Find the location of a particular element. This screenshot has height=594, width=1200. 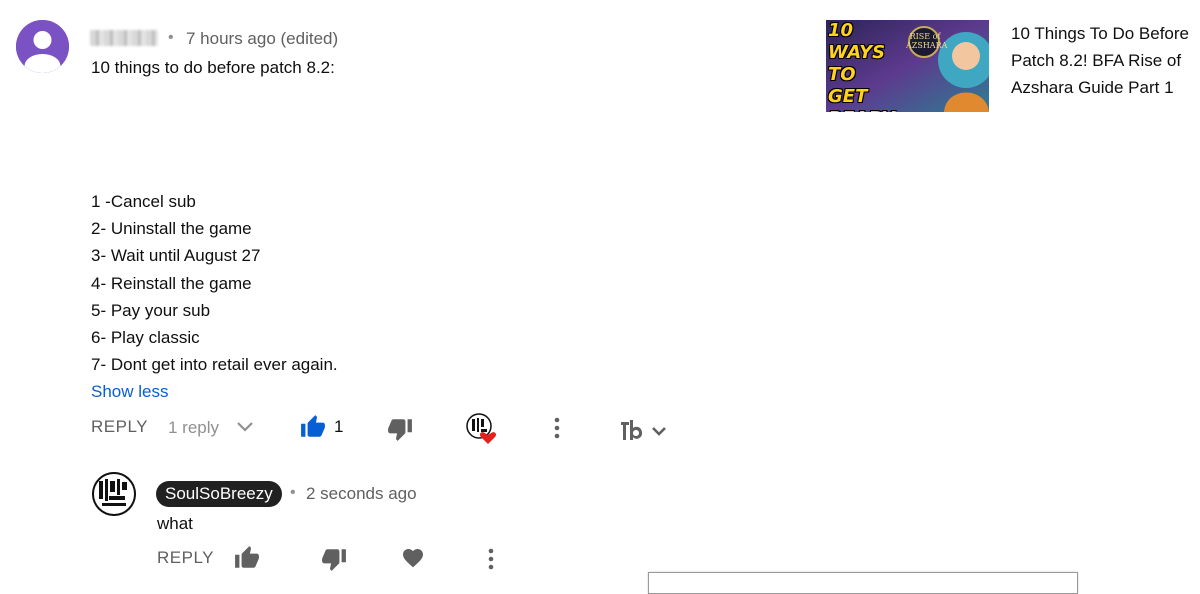

reply-reply-button: REPLY is located at coordinates (185, 558).